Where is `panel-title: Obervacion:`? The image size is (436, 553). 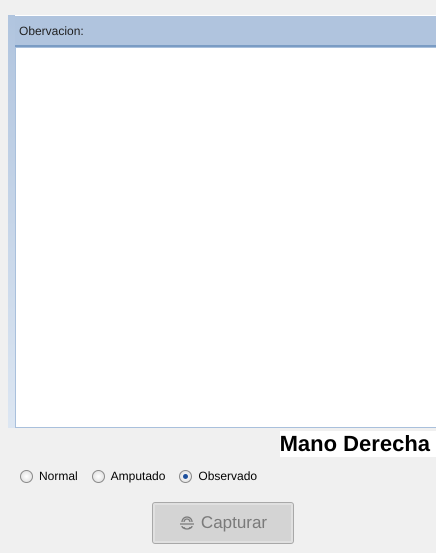
panel-title: Obervacion: is located at coordinates (51, 31).